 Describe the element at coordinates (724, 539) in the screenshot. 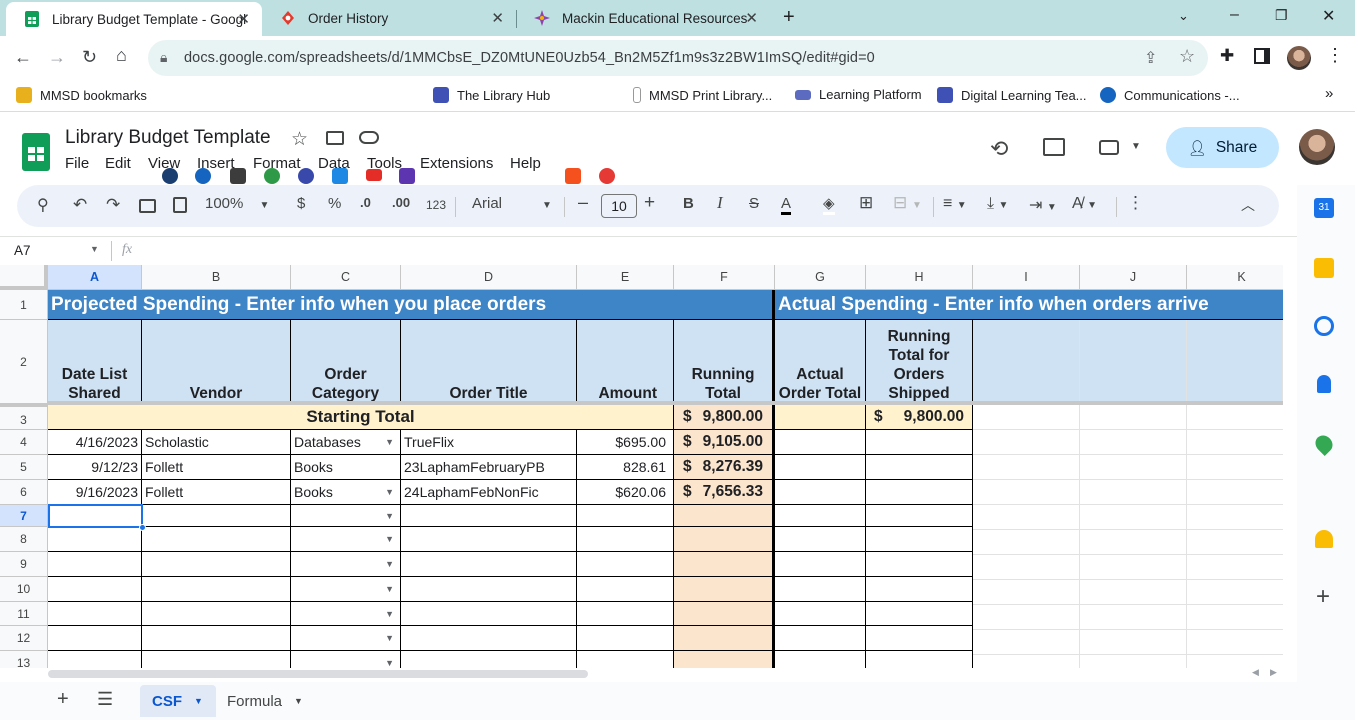

I see `cell-f8` at that location.